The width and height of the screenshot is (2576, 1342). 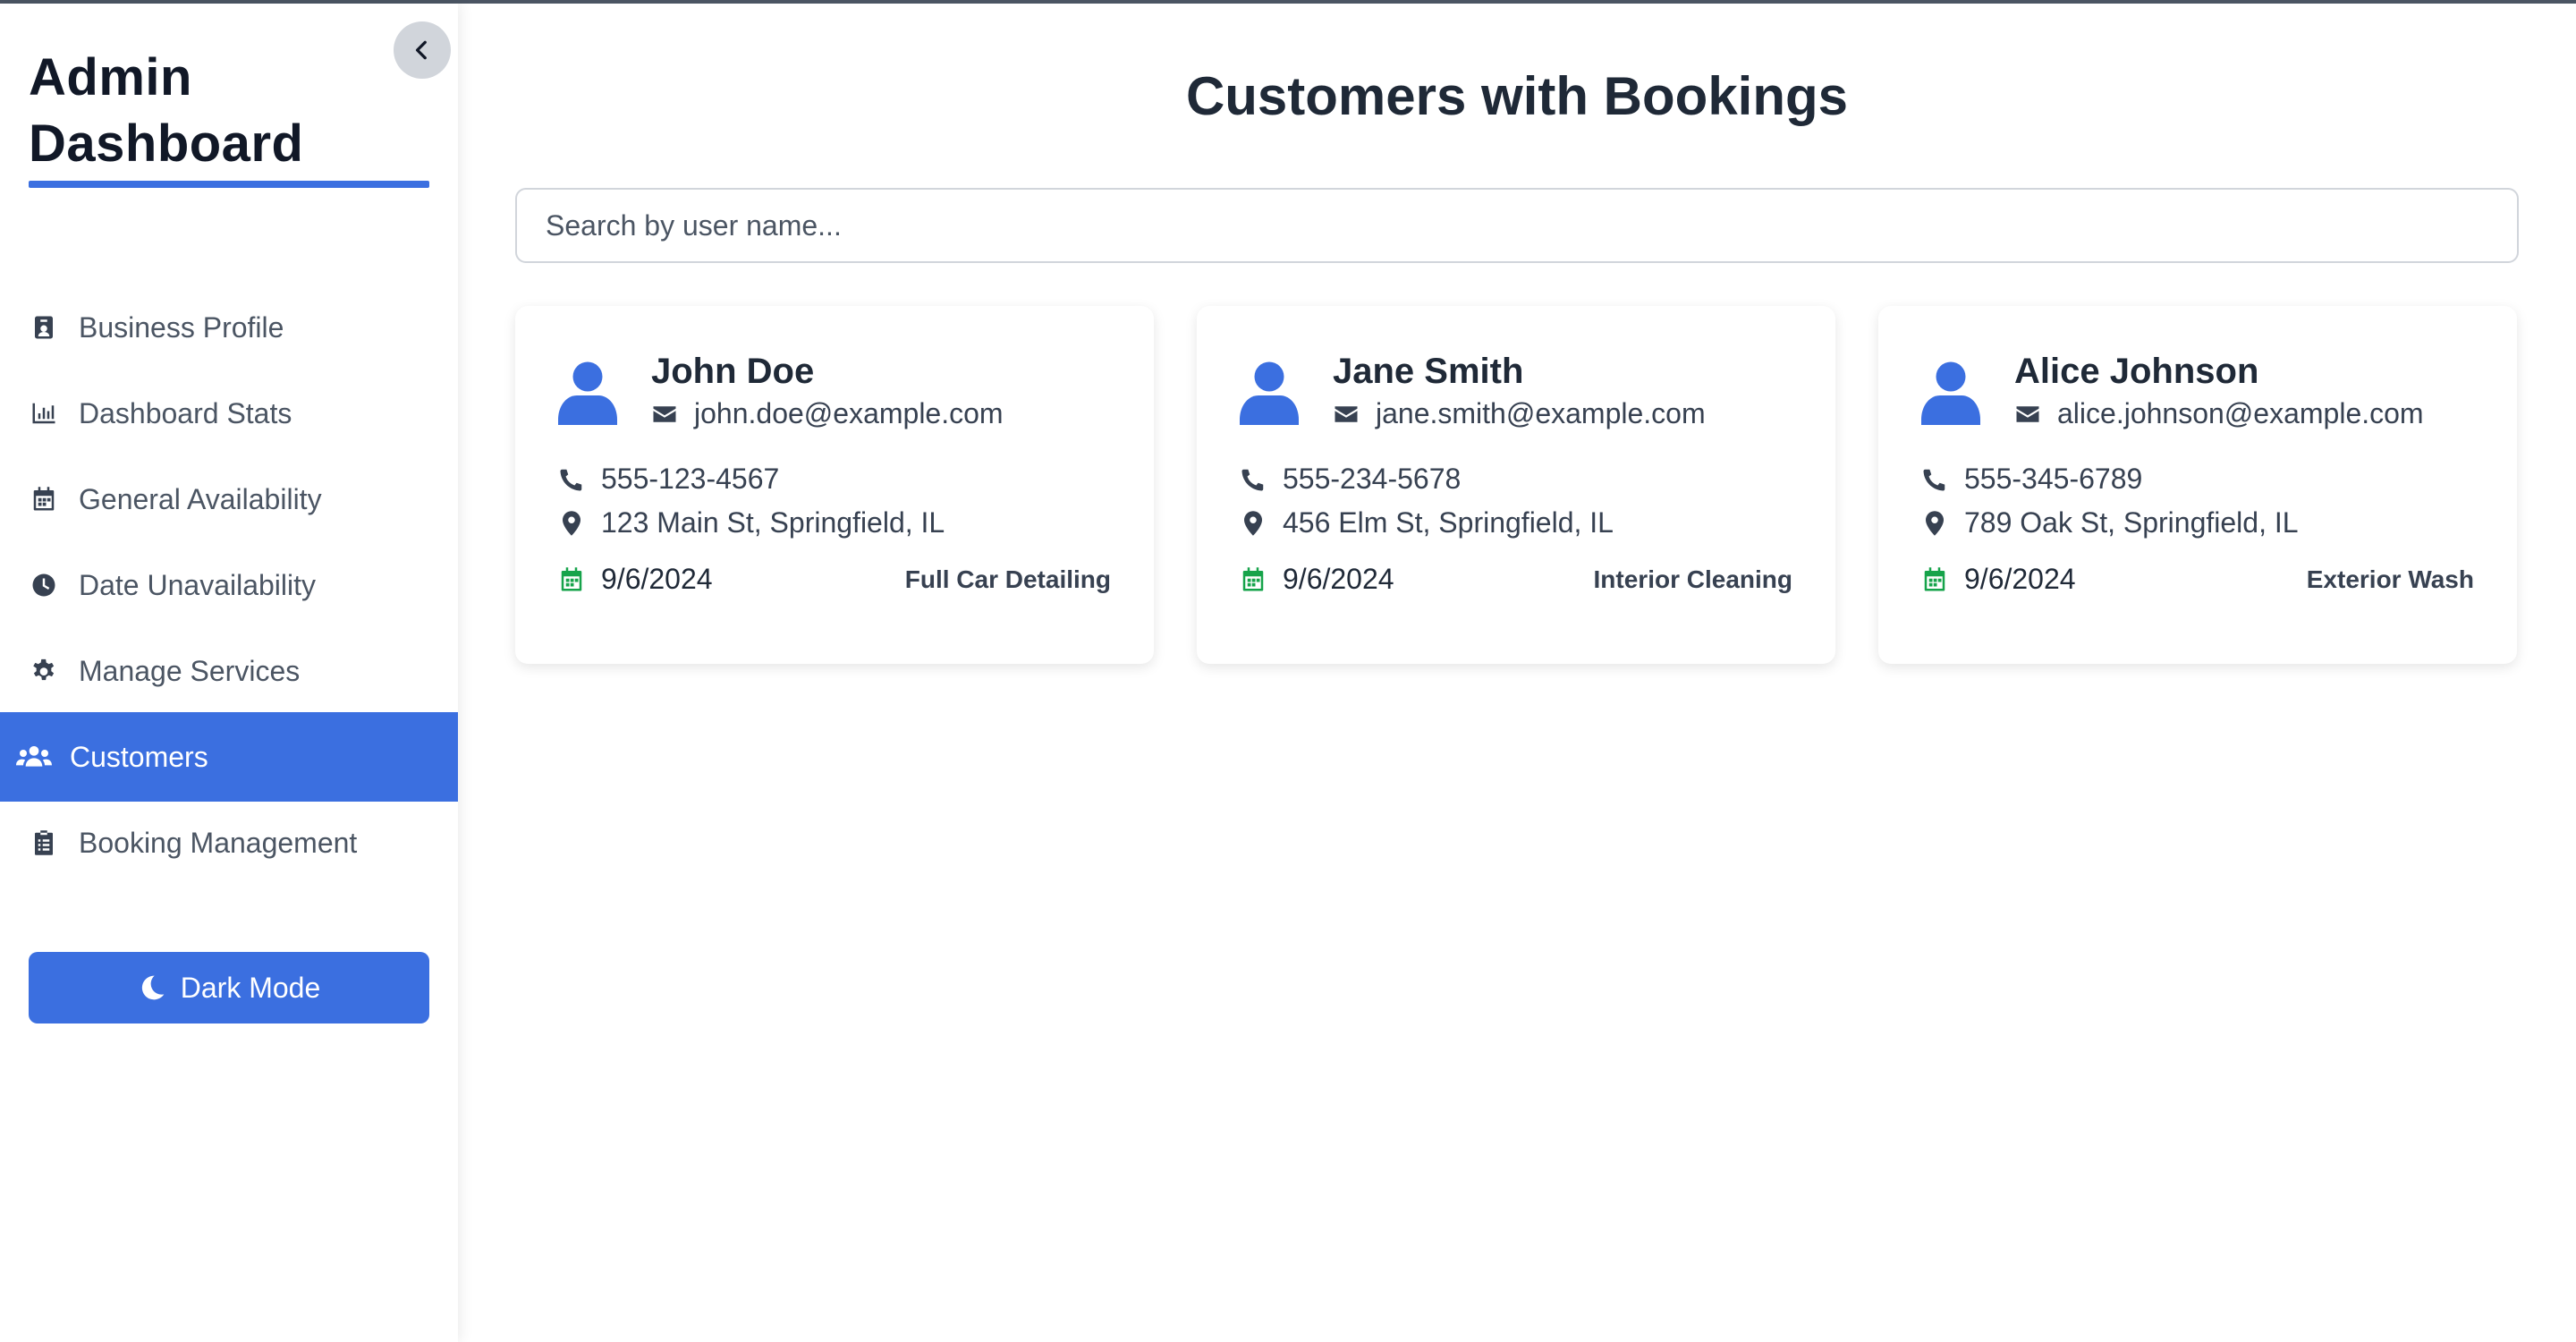 What do you see at coordinates (834, 390) in the screenshot?
I see `card-header: John Doe john.doe@example.com` at bounding box center [834, 390].